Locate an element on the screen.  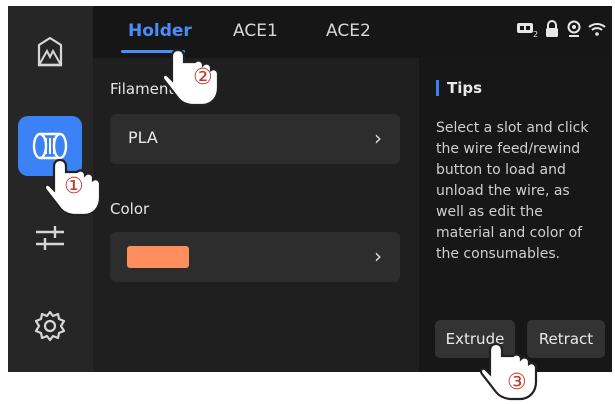
active-tab-indicator is located at coordinates (153, 51).